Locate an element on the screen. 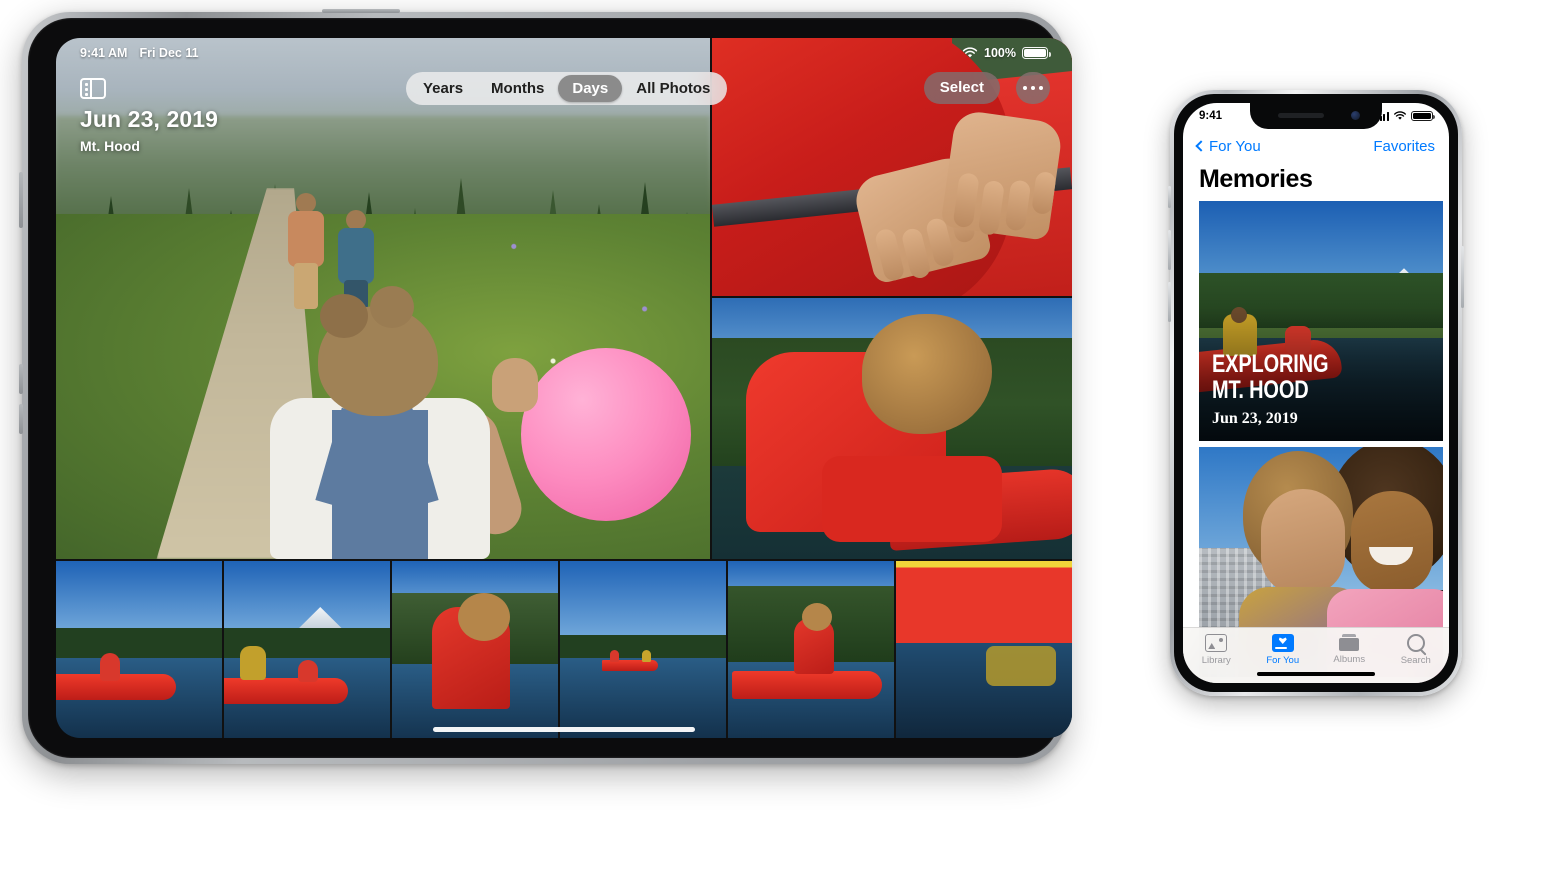  battery-percent-label: 100% is located at coordinates (1000, 53).